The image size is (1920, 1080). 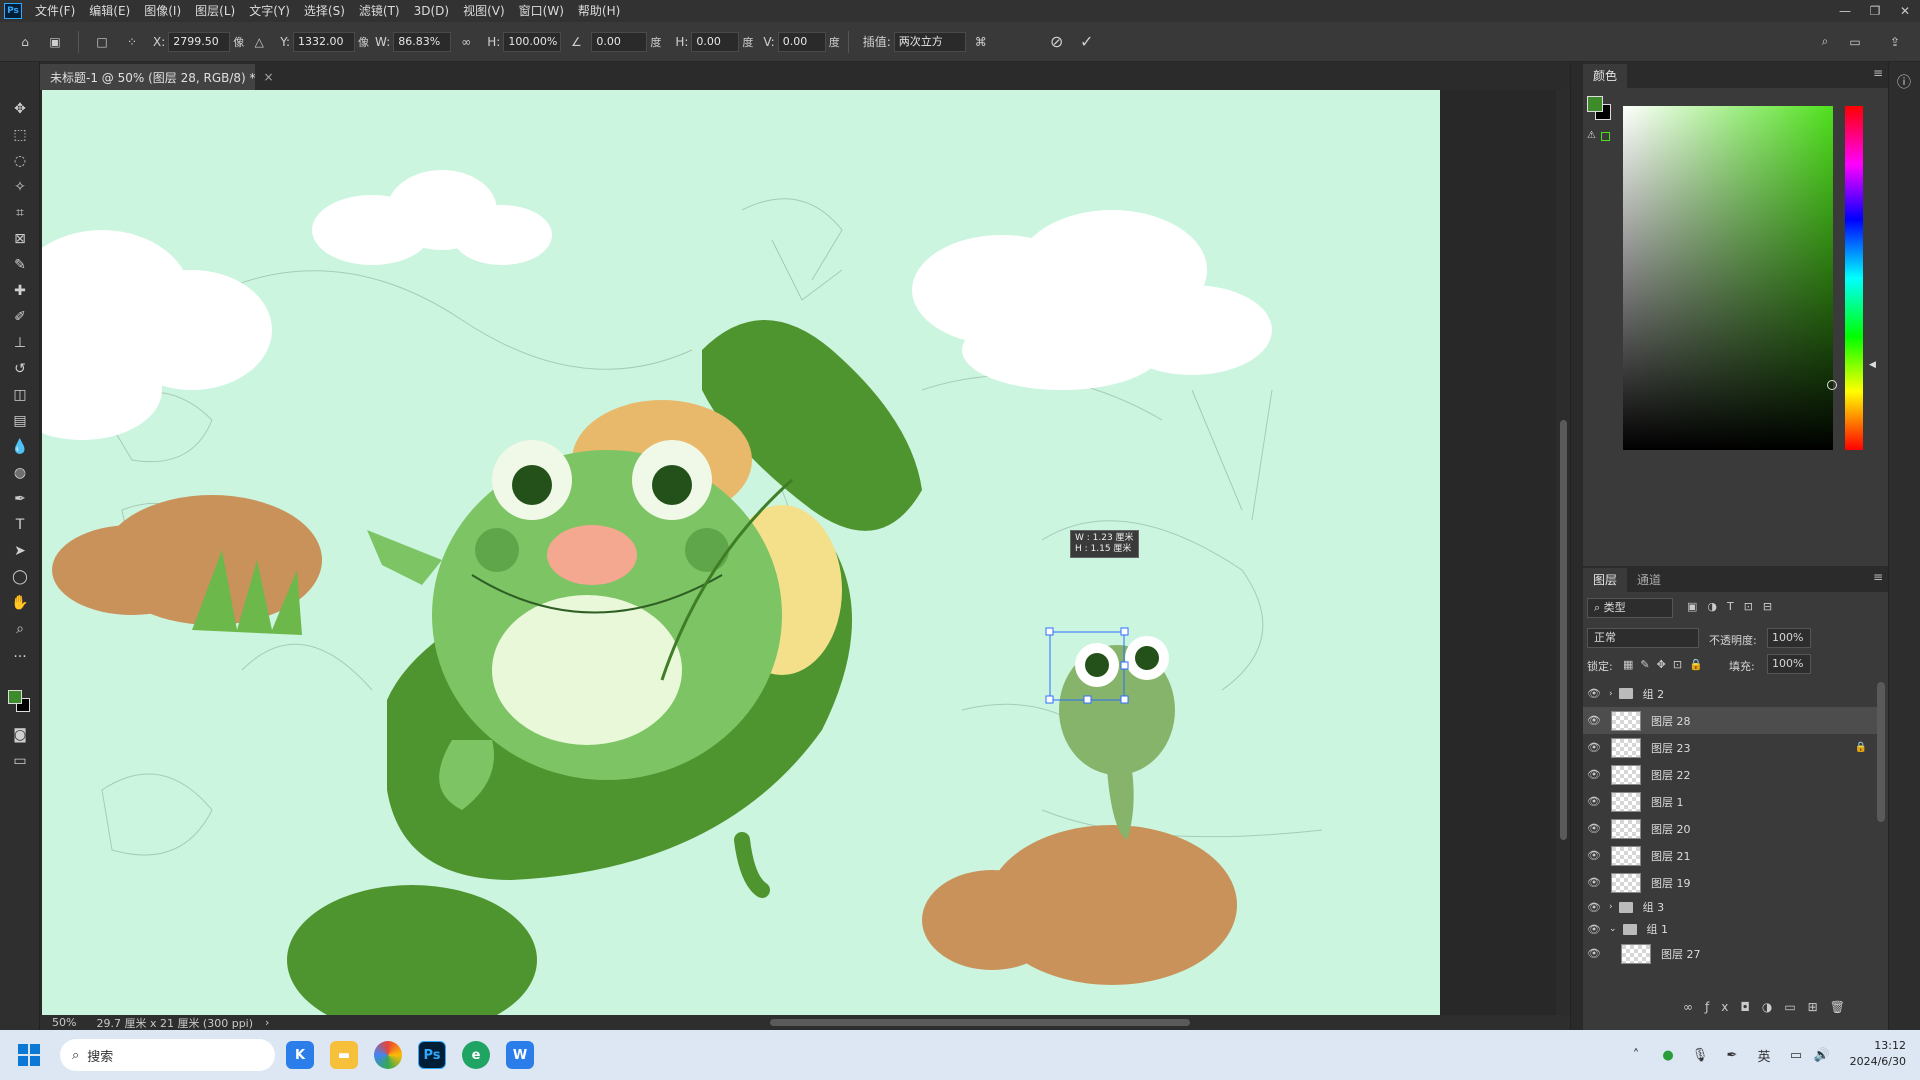 What do you see at coordinates (1855, 42) in the screenshot?
I see `workspace-icon: ▭` at bounding box center [1855, 42].